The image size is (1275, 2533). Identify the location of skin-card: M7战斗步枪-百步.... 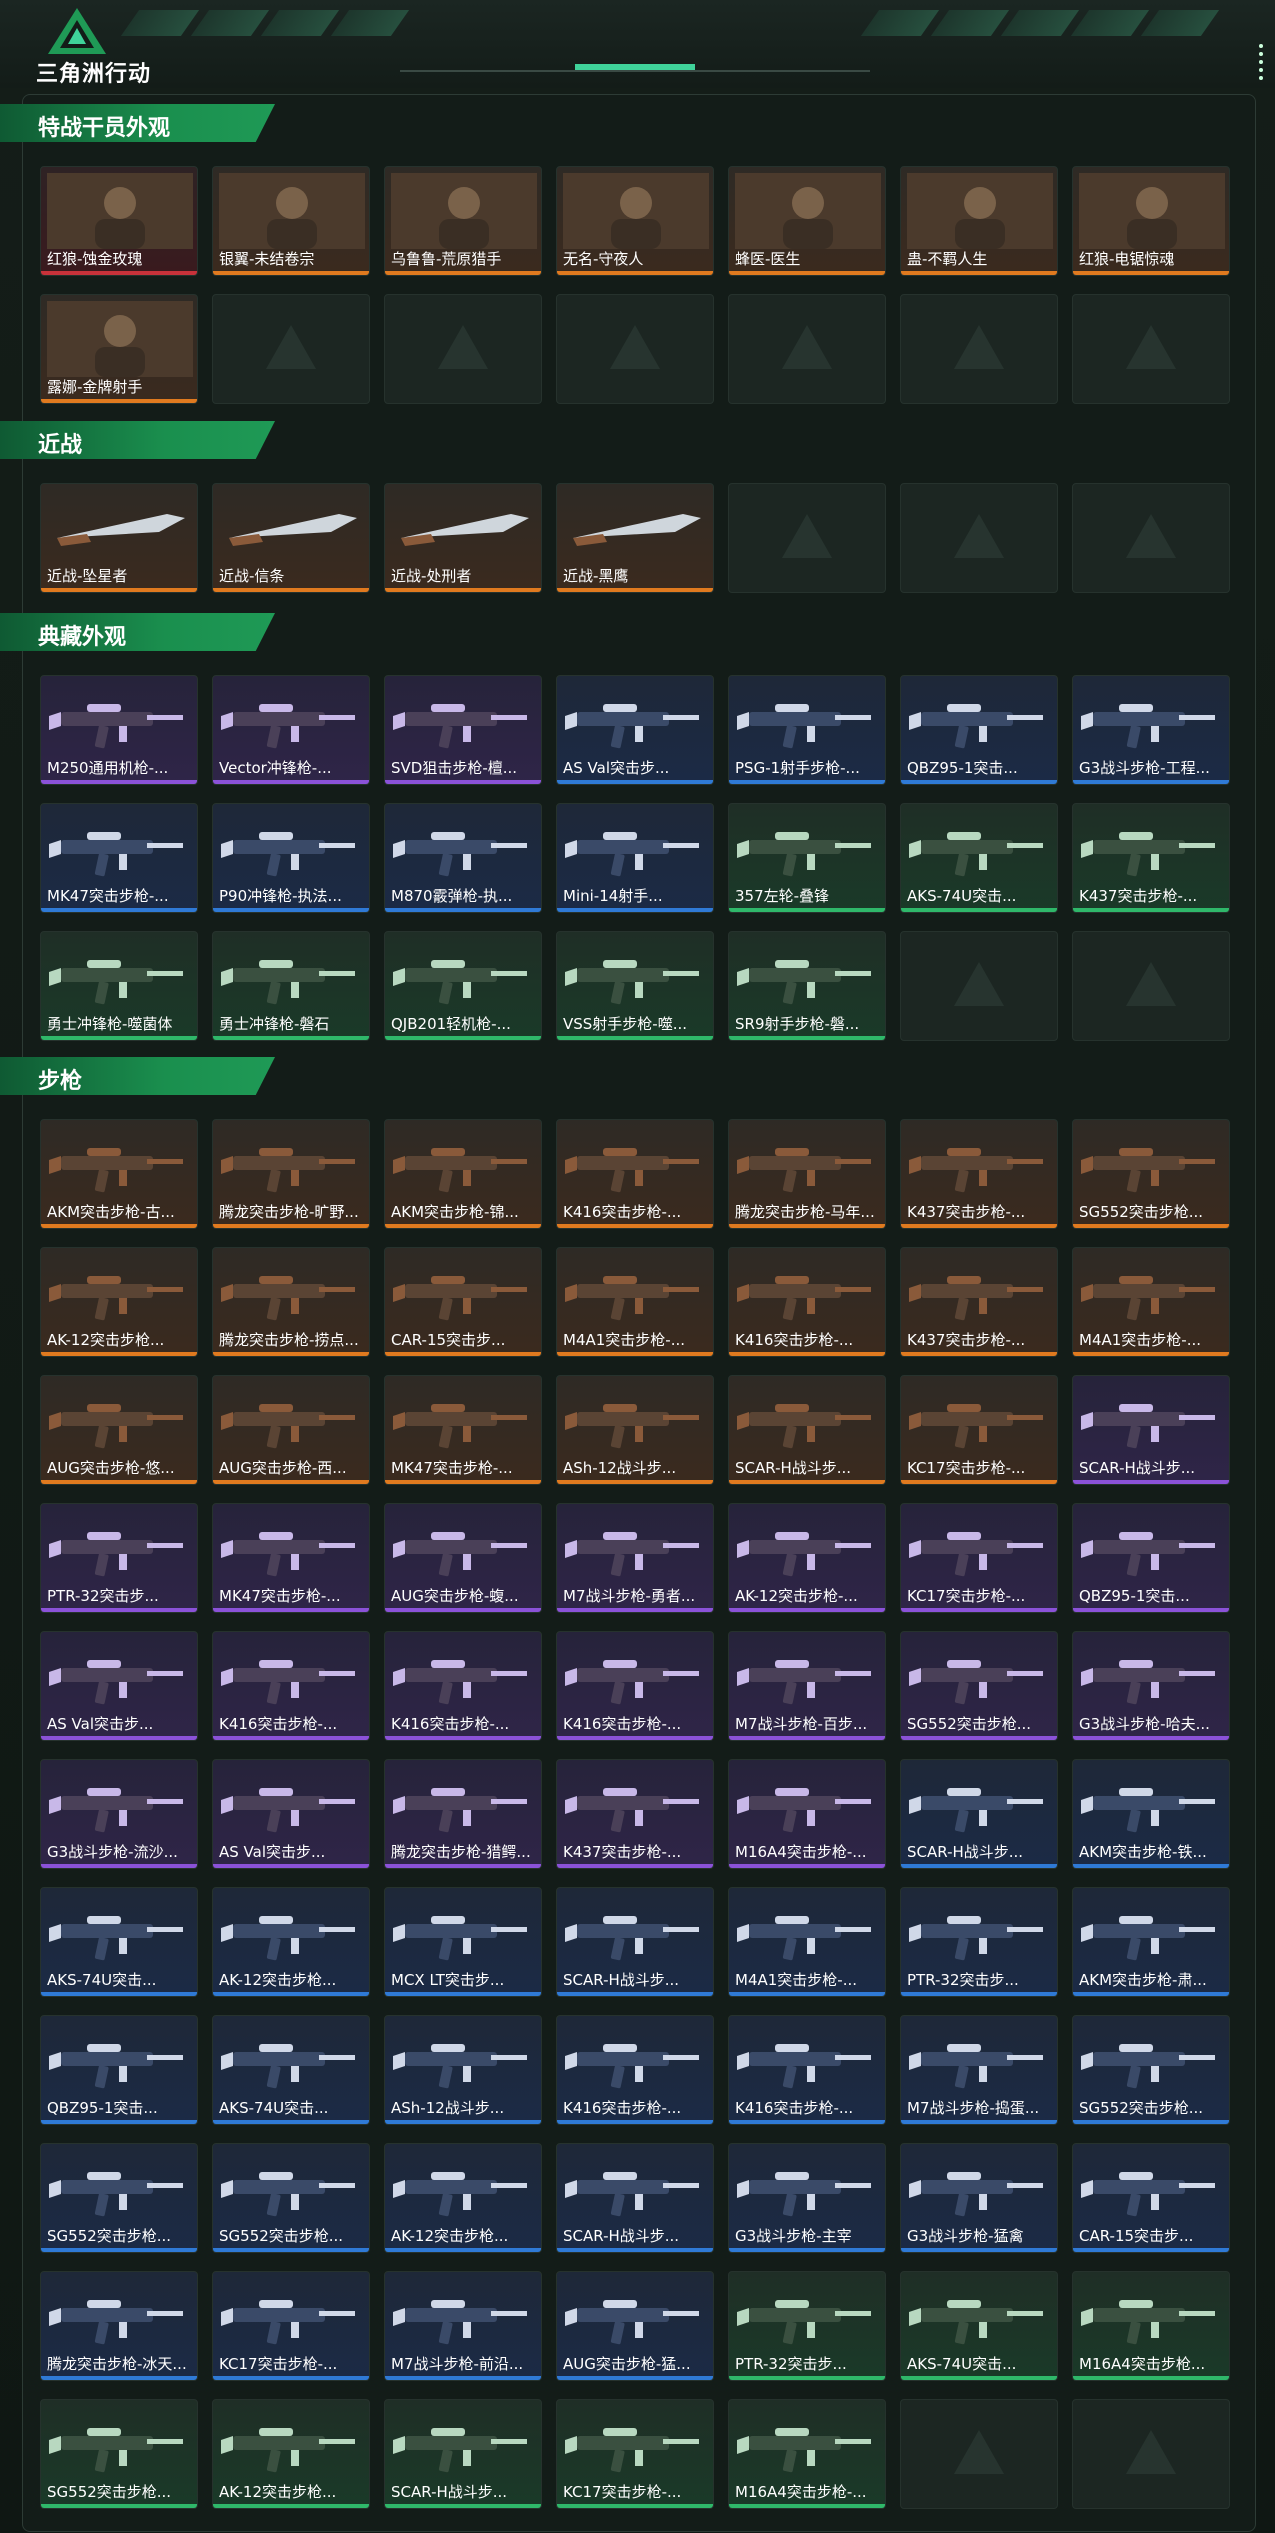
(807, 1686).